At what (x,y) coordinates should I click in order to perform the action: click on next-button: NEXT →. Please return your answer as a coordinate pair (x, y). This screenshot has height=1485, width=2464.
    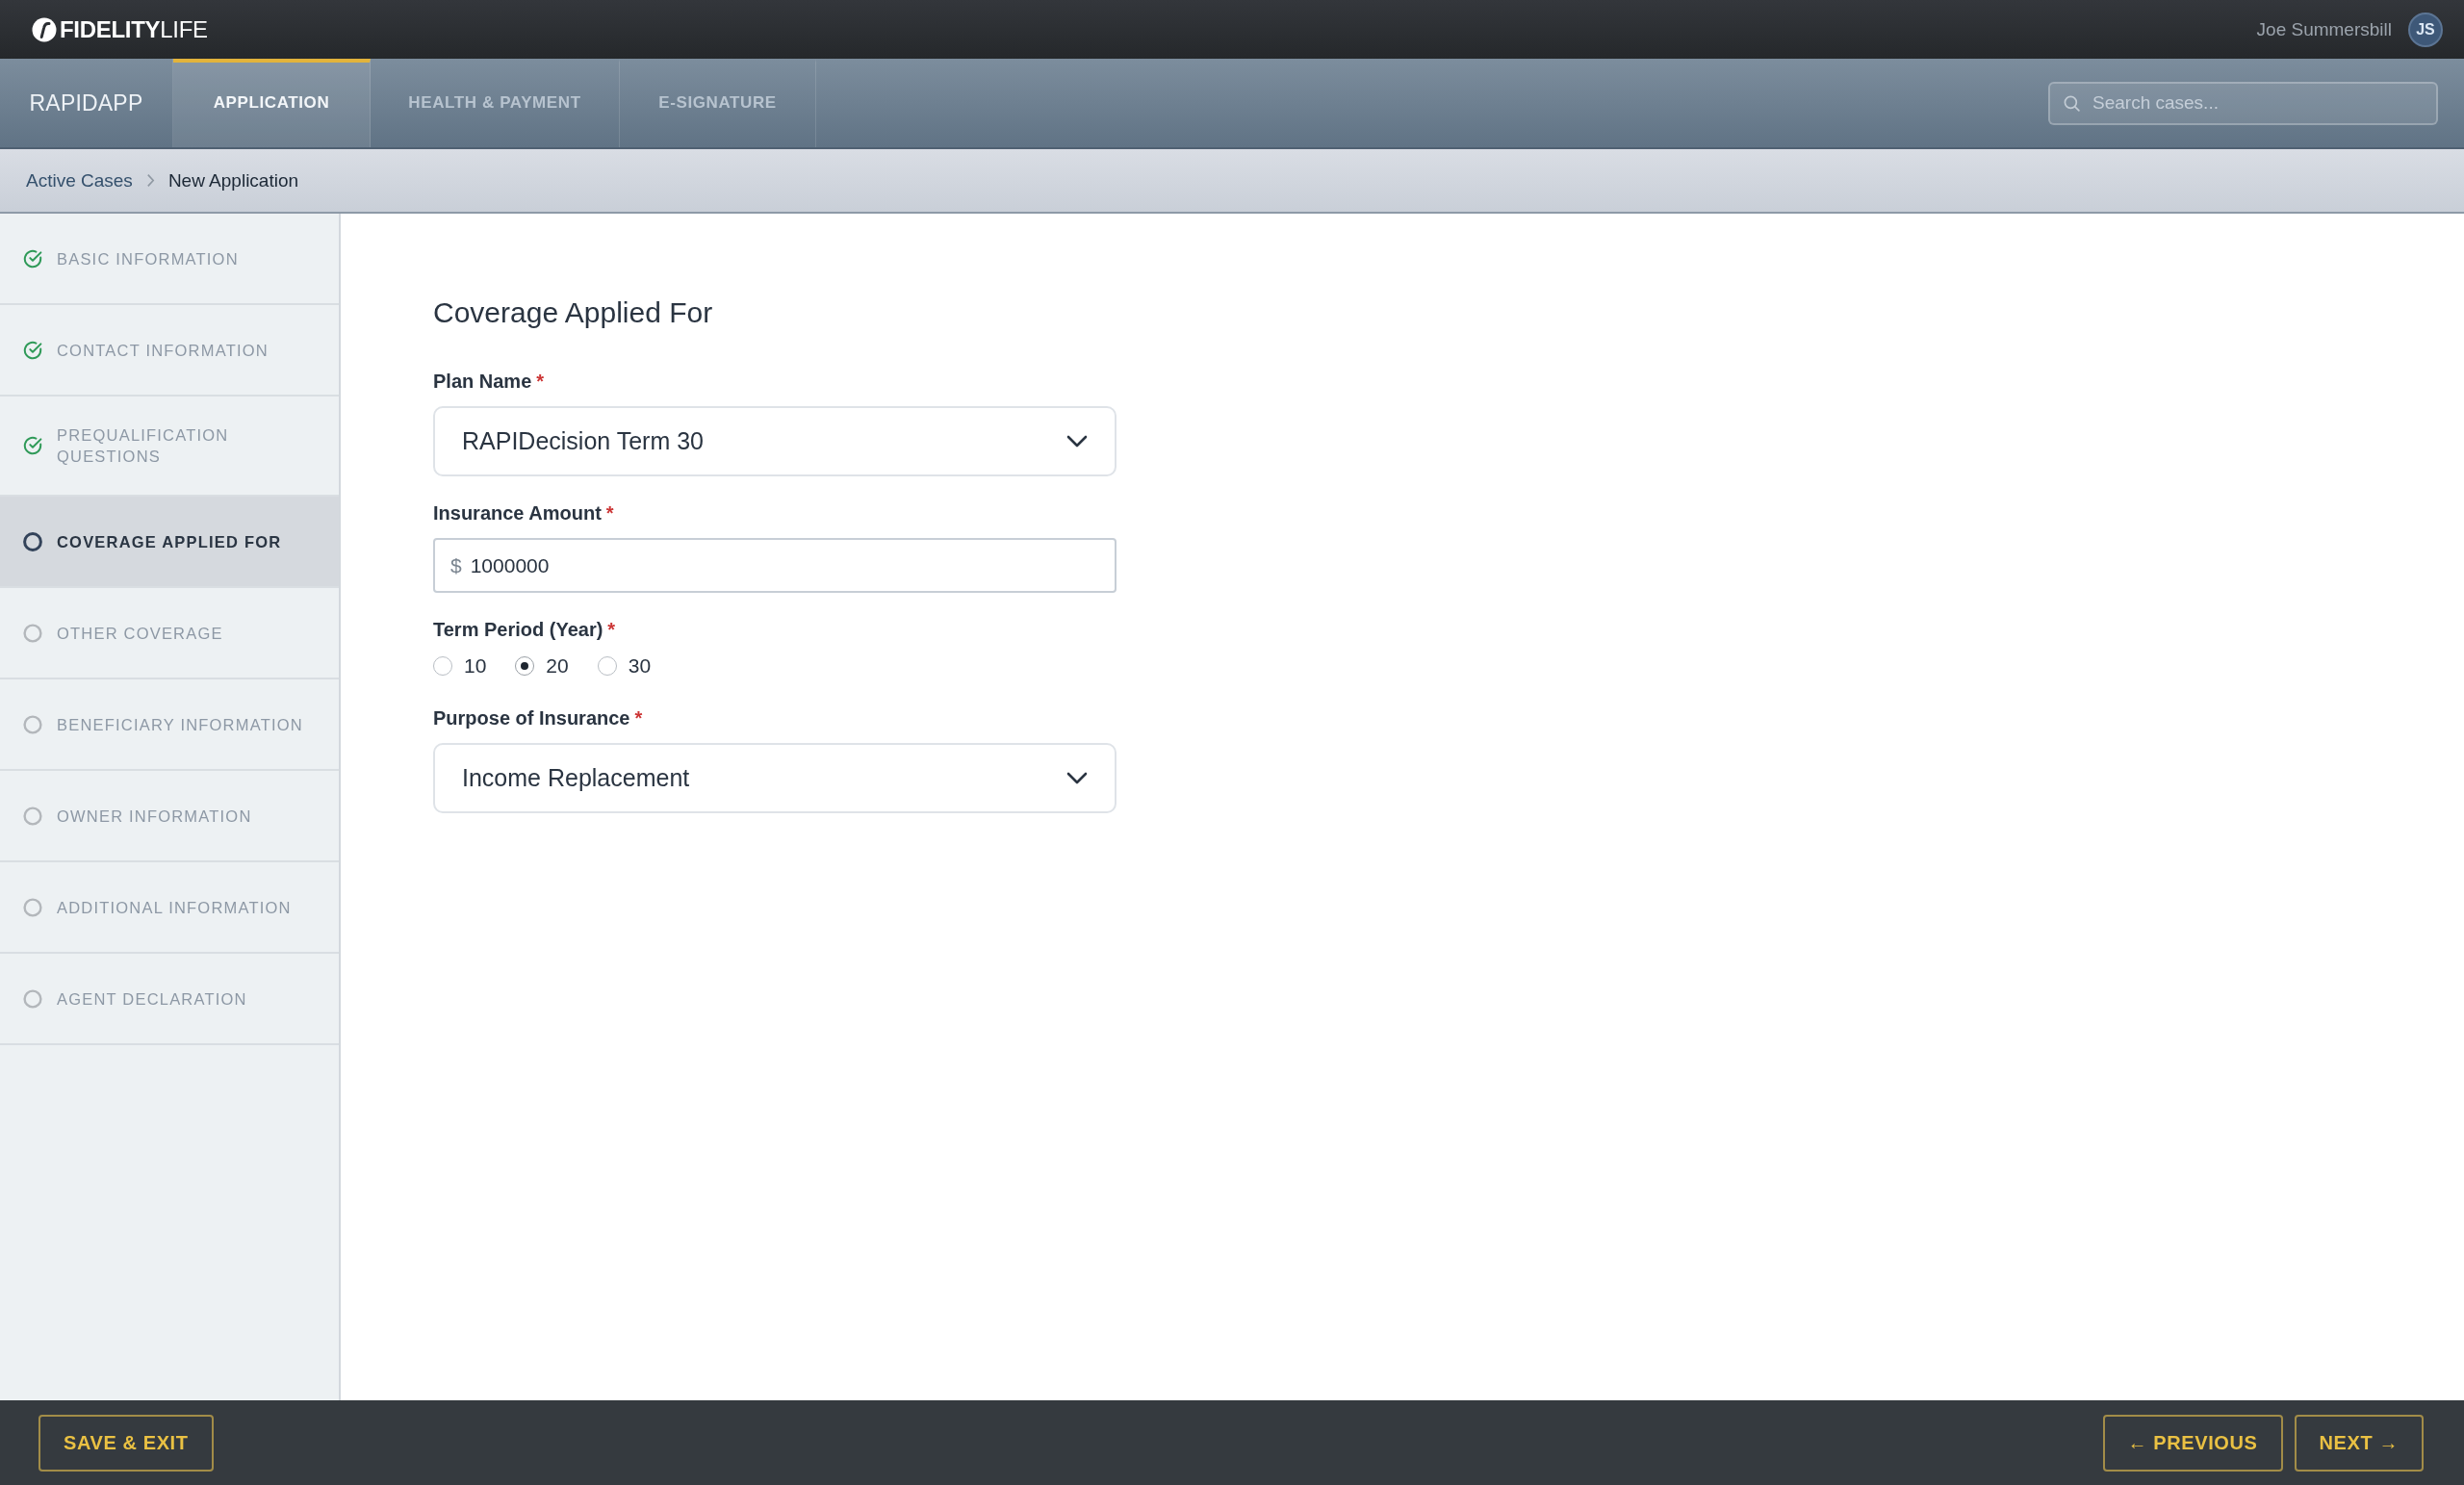
    Looking at the image, I should click on (2359, 1443).